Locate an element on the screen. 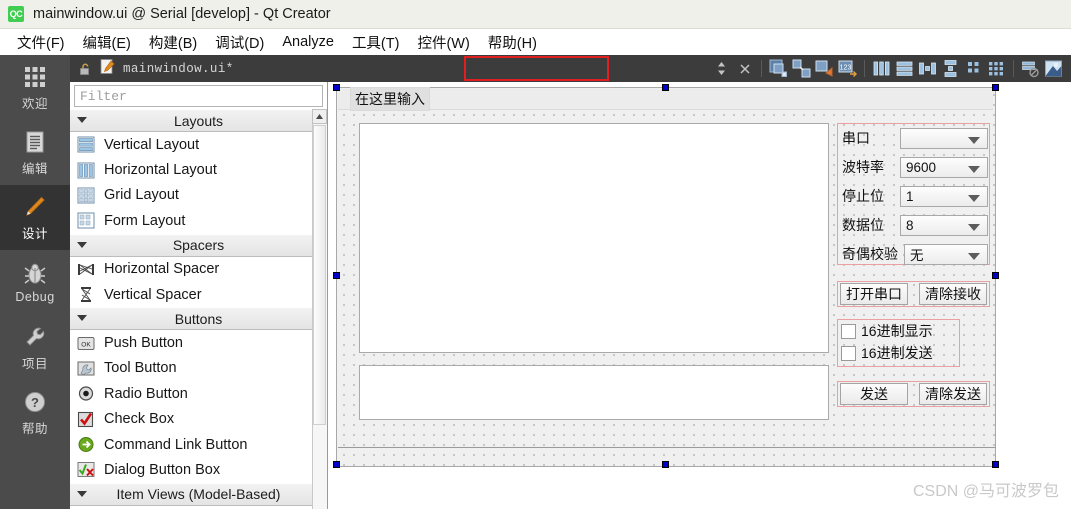 The image size is (1071, 509). bug-icon is located at coordinates (35, 274).